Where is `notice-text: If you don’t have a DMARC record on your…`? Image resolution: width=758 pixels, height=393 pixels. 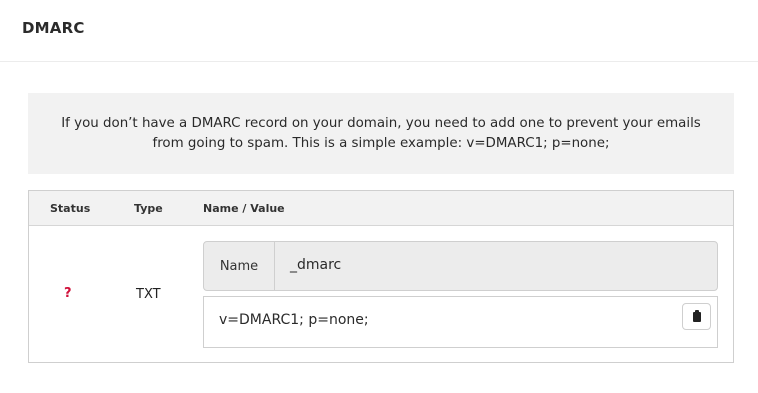
notice-text: If you don’t have a DMARC record on your… is located at coordinates (381, 133).